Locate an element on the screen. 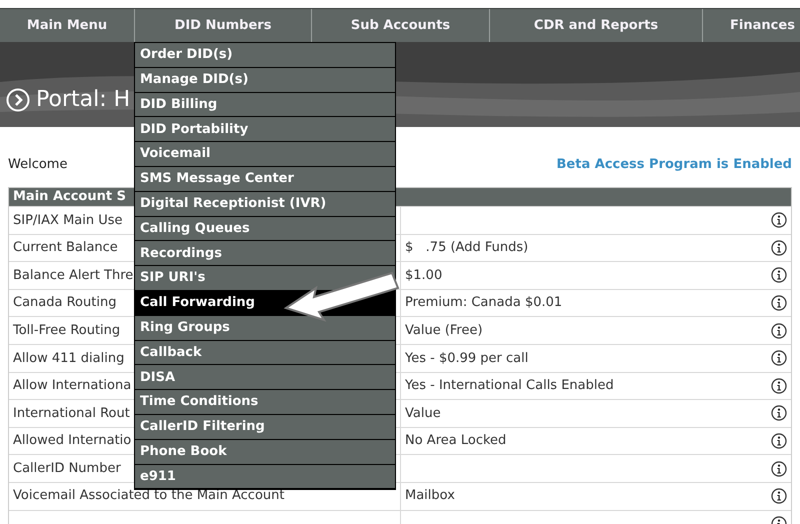  menu-item: e911 is located at coordinates (265, 477).